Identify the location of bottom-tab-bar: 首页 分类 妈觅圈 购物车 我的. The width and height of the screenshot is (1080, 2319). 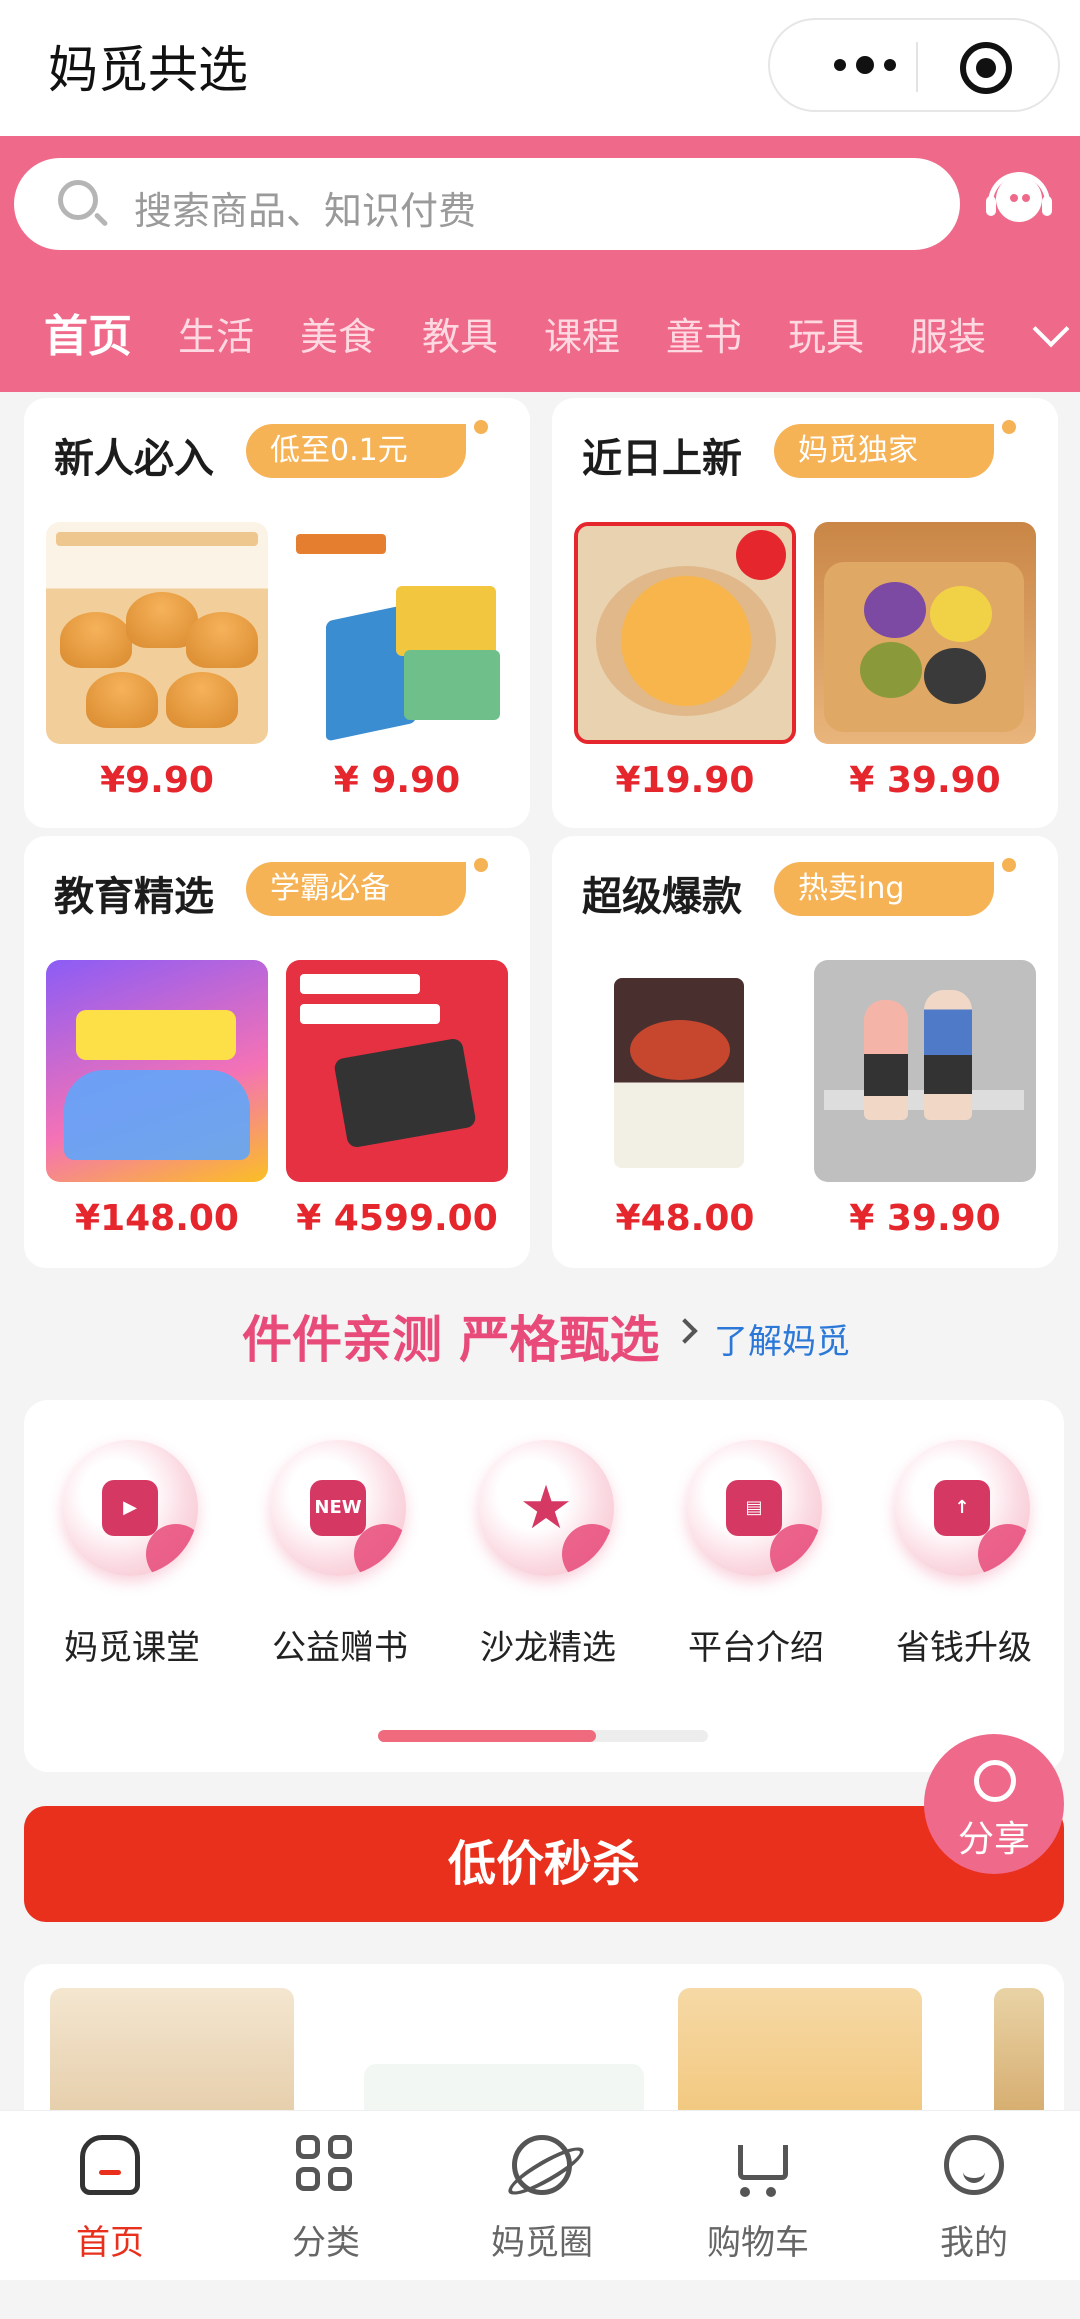
(540, 2195).